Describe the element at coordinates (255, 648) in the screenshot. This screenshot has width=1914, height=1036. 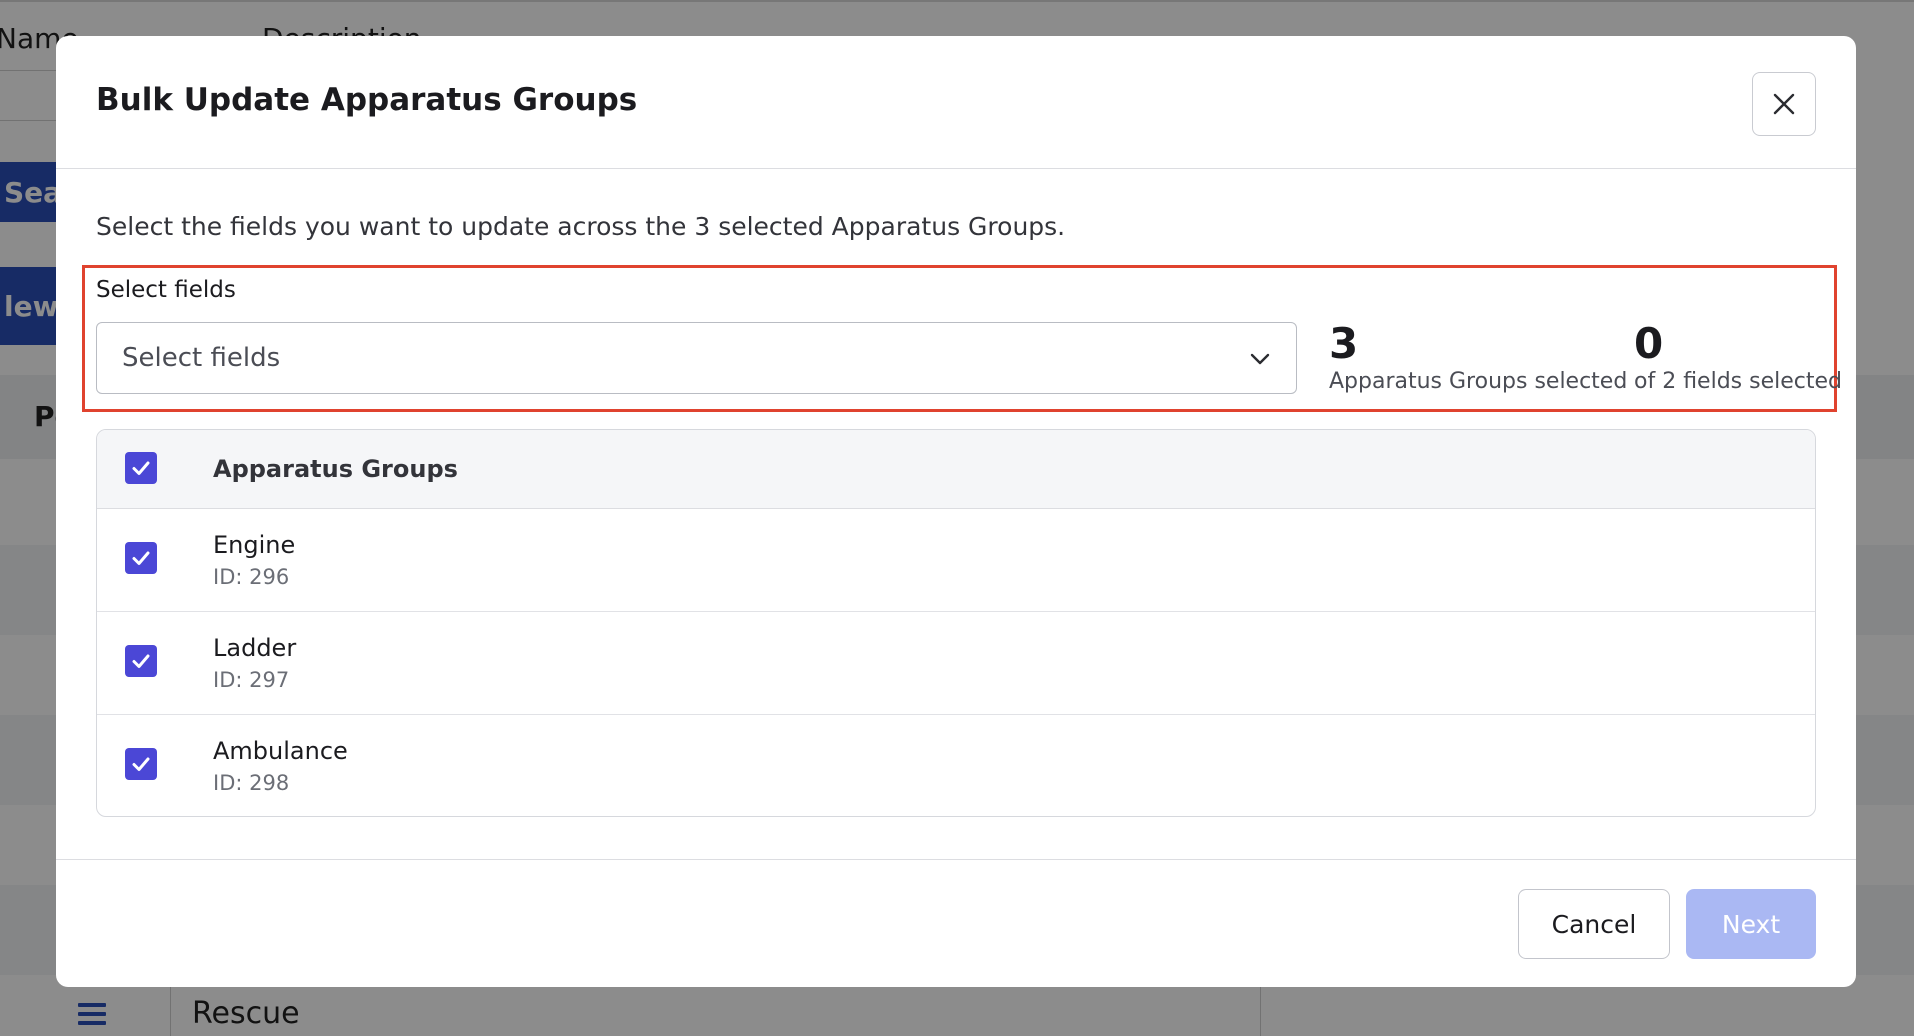
I see `item-name: Ladder` at that location.